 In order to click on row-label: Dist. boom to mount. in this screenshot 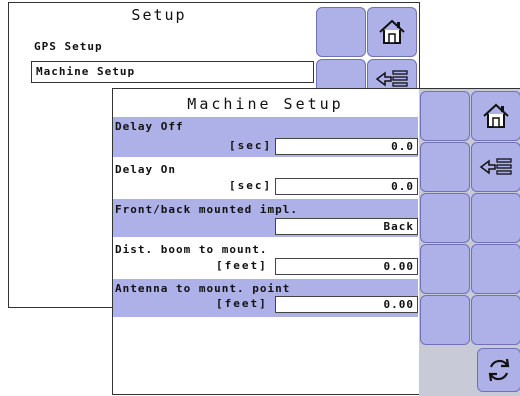, I will do `click(191, 249)`.